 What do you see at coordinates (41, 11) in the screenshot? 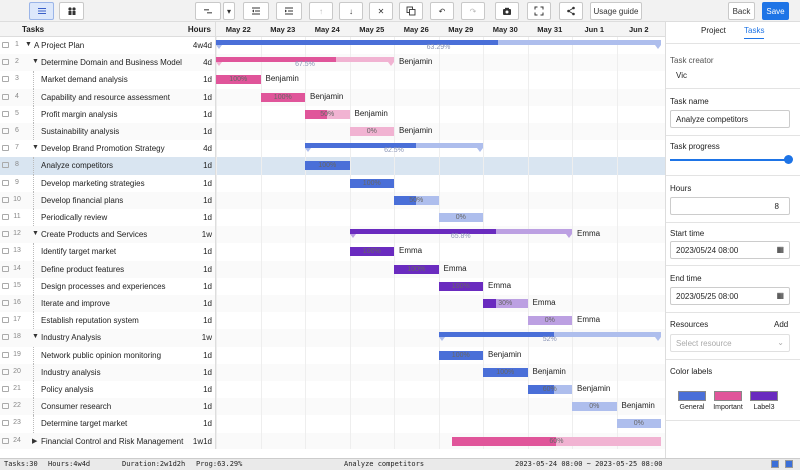
I see `list-view-button` at bounding box center [41, 11].